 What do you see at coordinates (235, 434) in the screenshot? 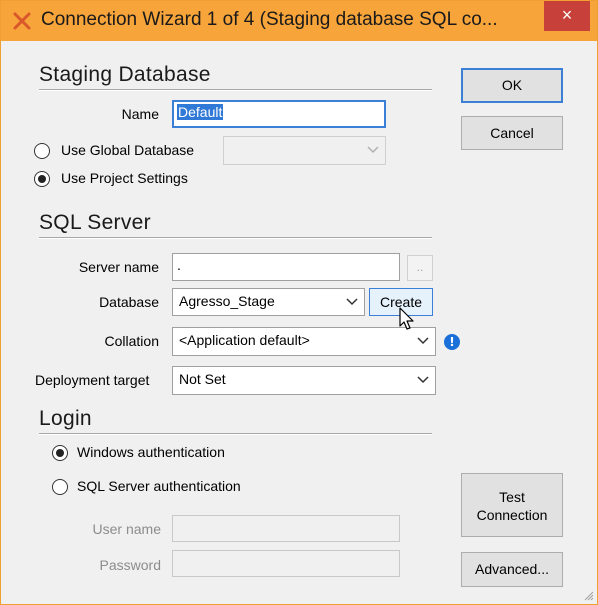
I see `login-divider` at bounding box center [235, 434].